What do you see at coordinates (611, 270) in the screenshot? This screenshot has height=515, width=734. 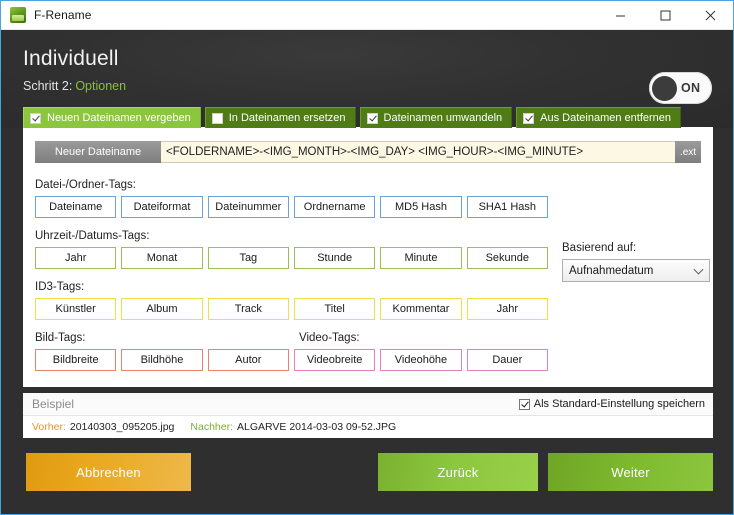 I see `based-on-value: Aufnahmedatum` at bounding box center [611, 270].